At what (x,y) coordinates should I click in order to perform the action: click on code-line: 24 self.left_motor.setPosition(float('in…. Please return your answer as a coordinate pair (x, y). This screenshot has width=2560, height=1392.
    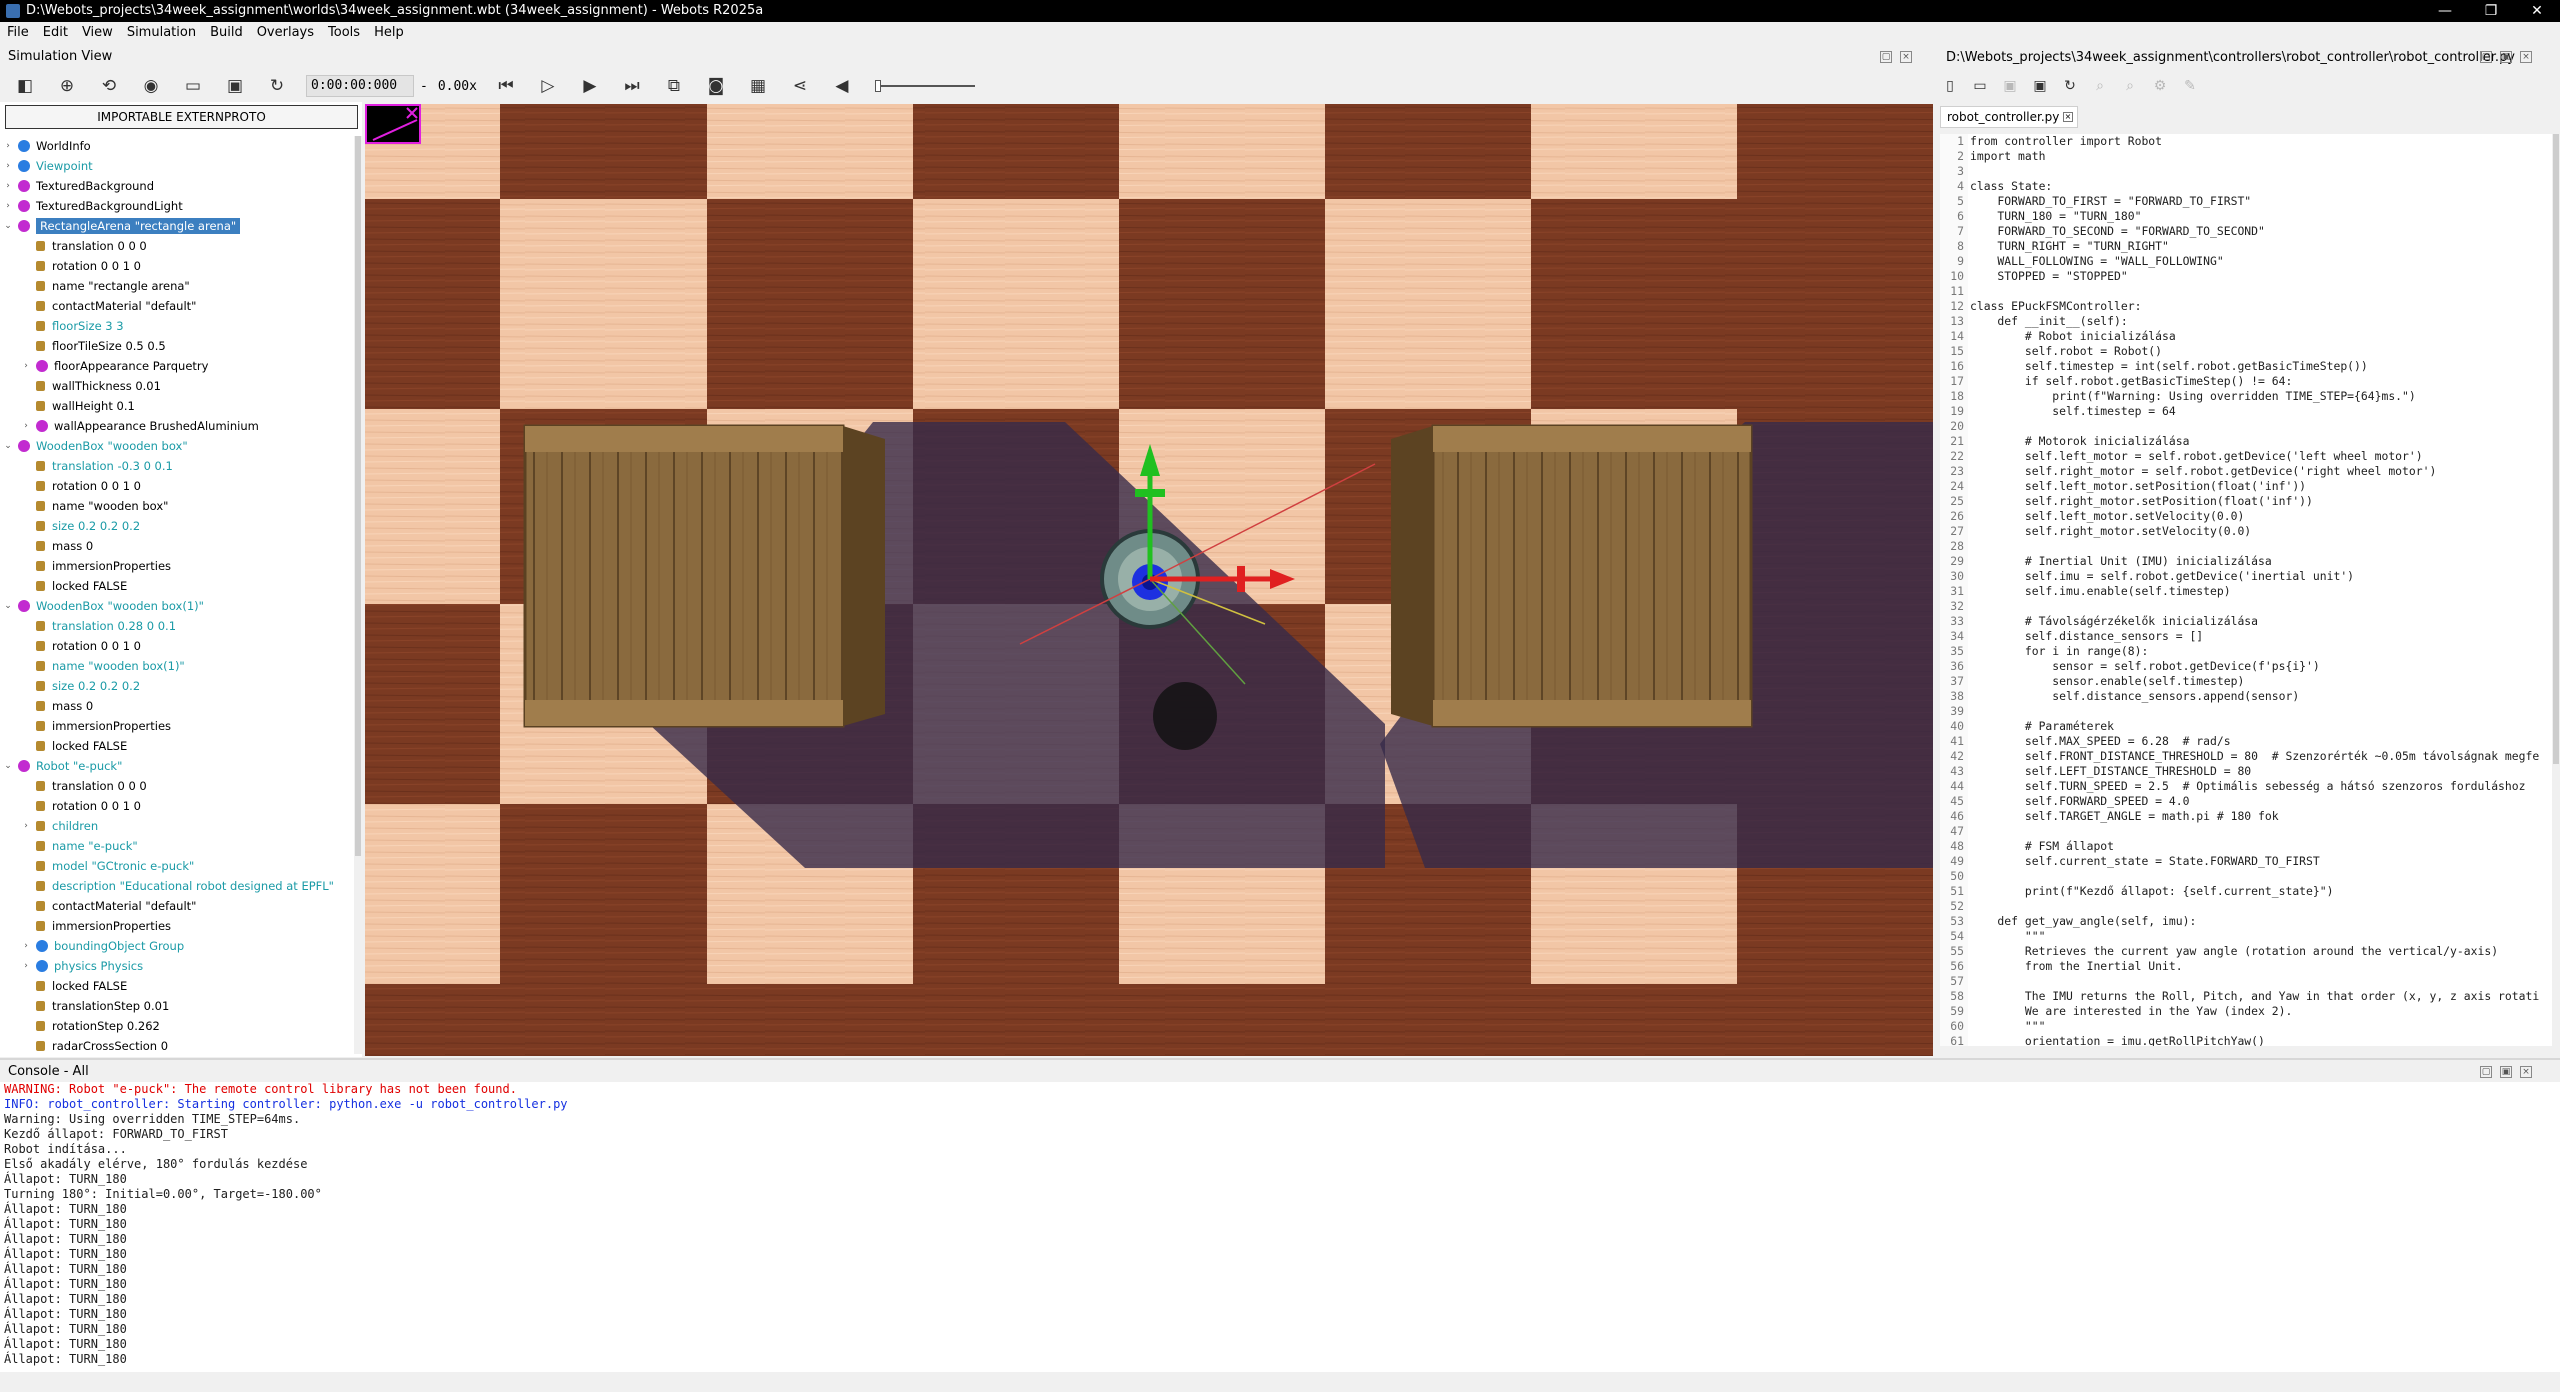
    Looking at the image, I should click on (2246, 486).